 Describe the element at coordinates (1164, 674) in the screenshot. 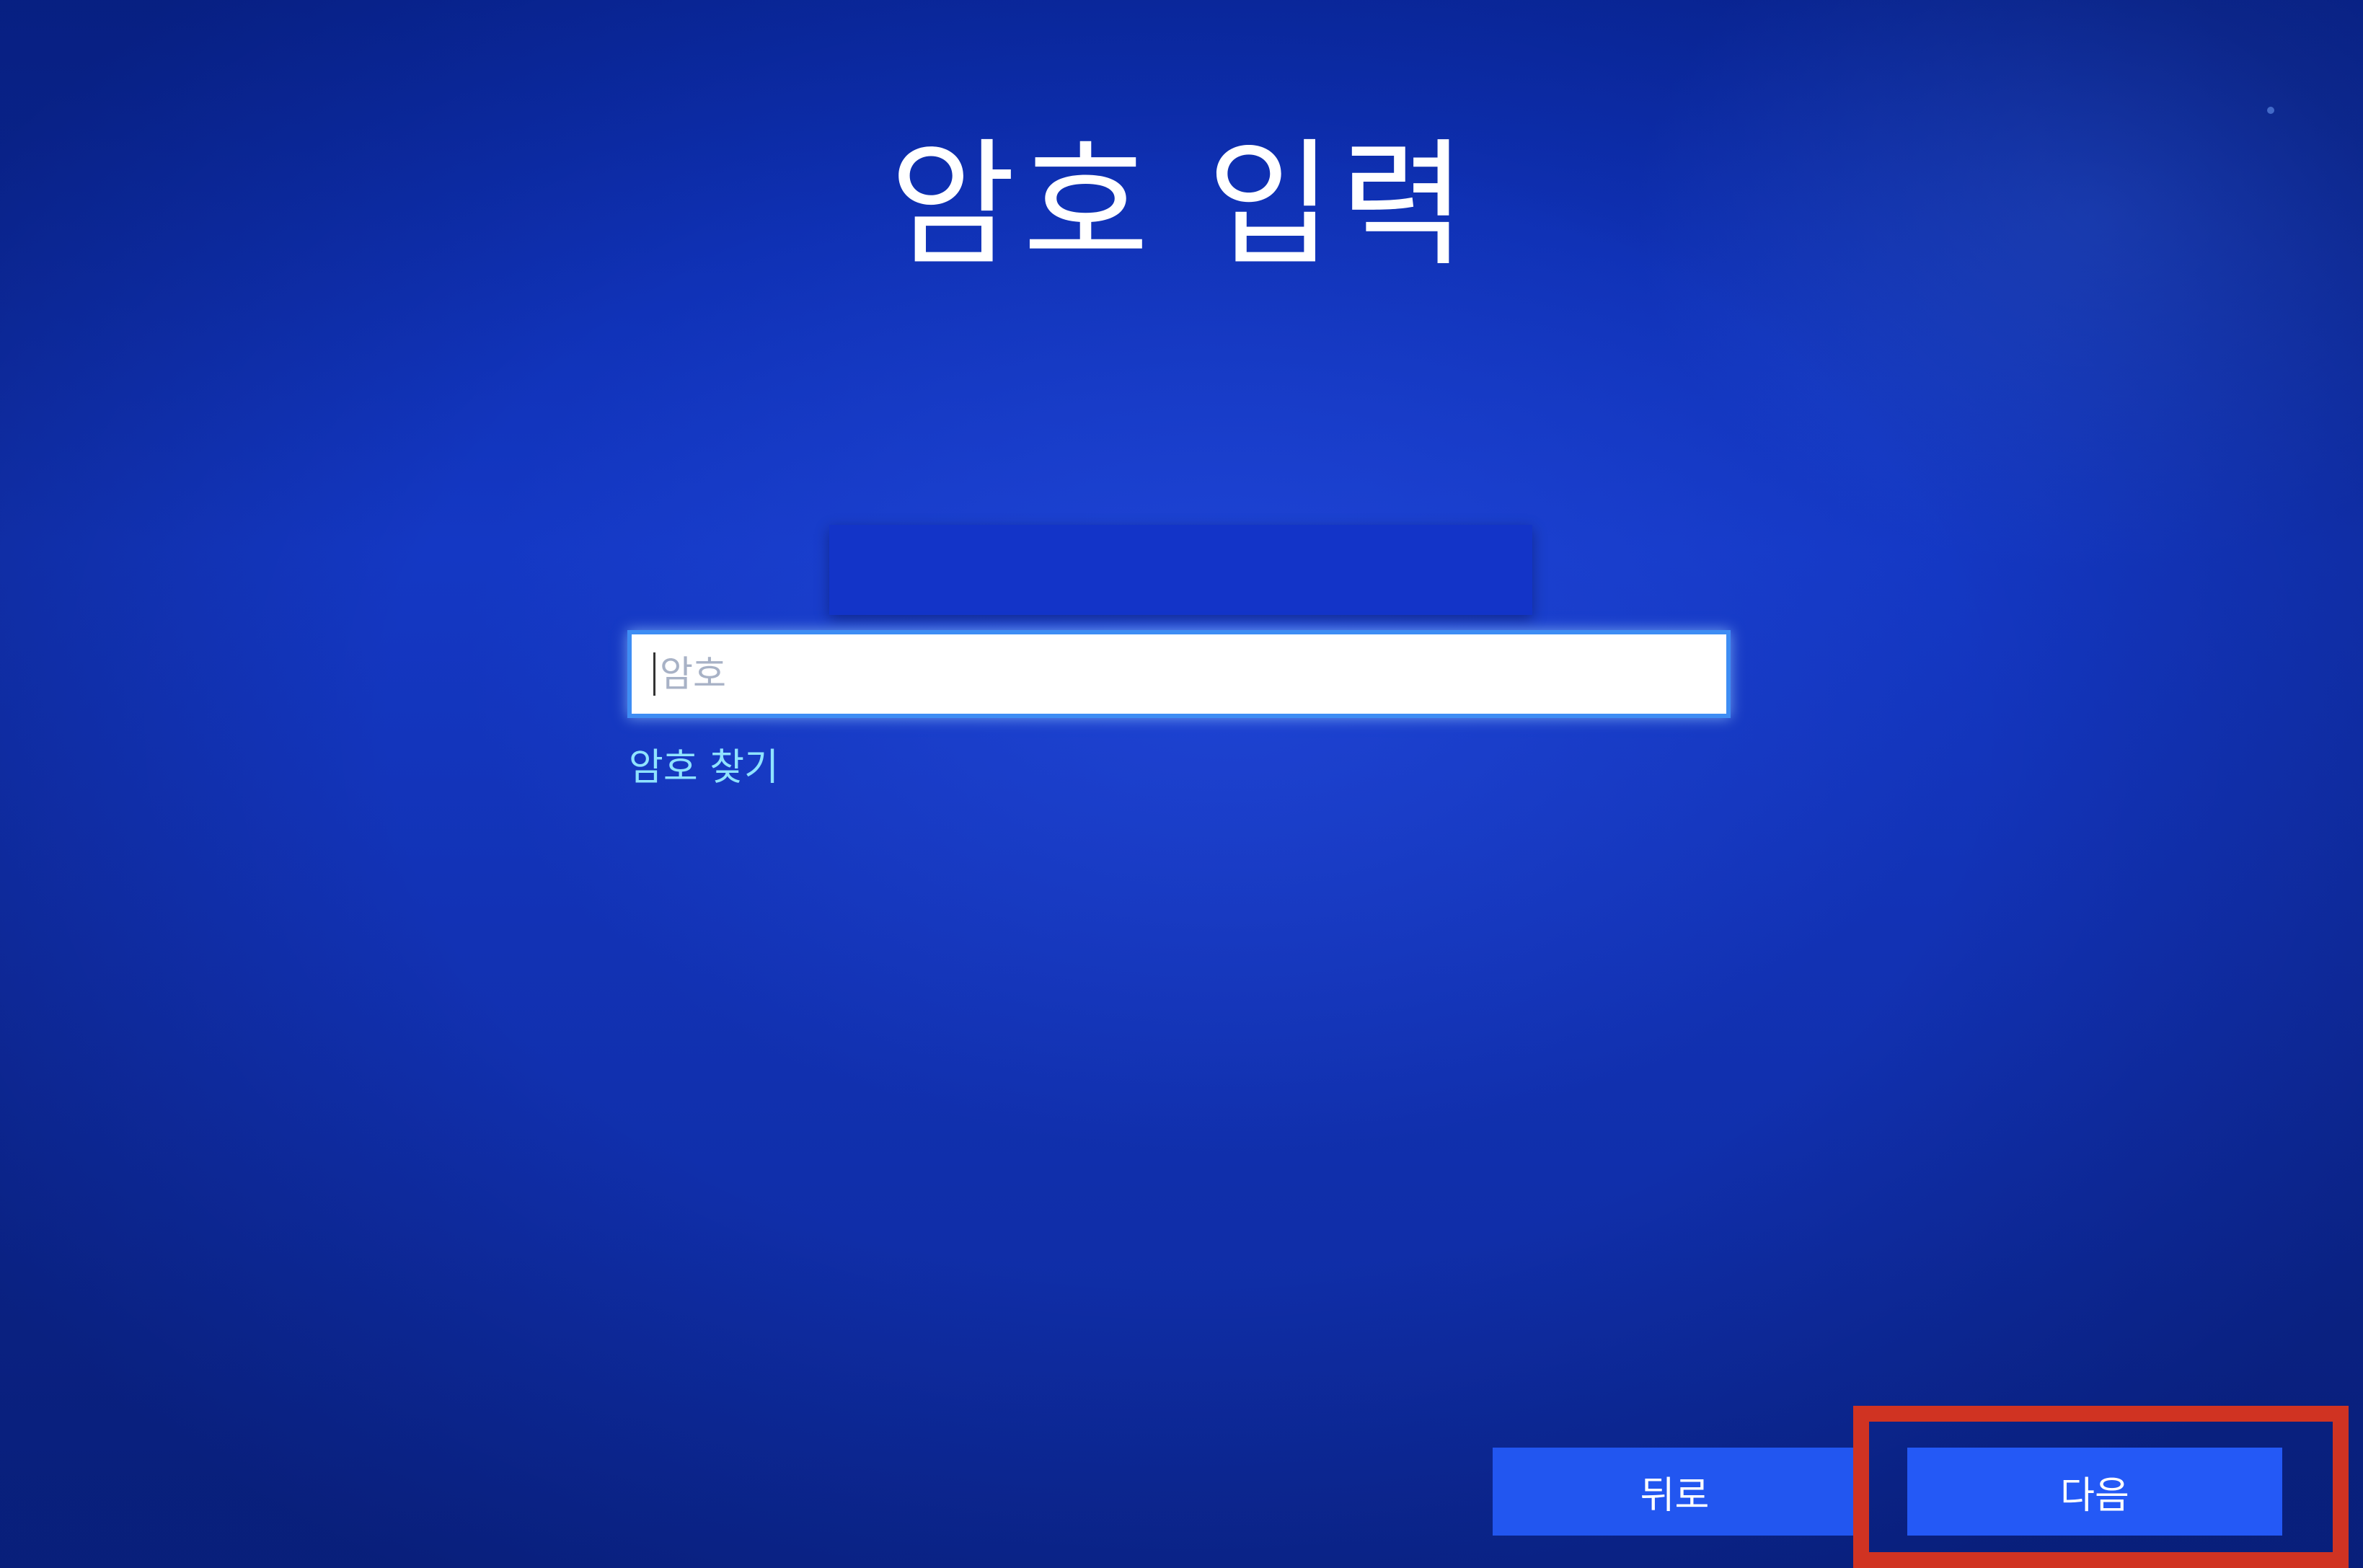

I see `password-input` at that location.